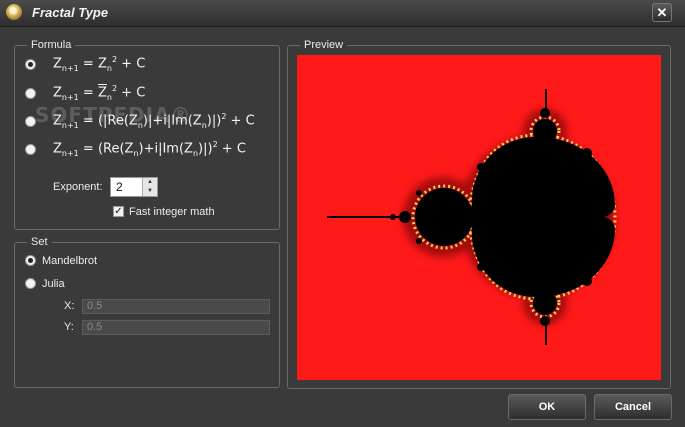 This screenshot has width=685, height=427. I want to click on formula-option-1-radio, so click(30, 64).